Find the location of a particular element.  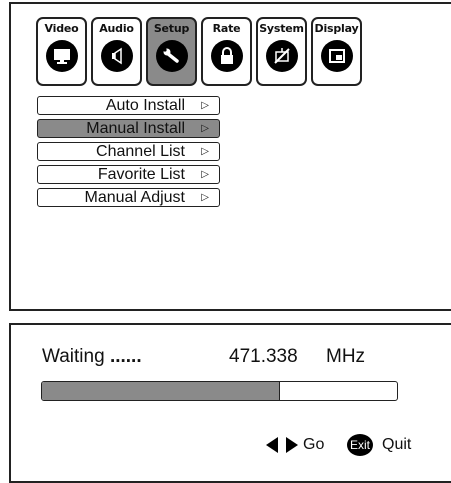

menu-item-label: Channel List is located at coordinates (140, 151).